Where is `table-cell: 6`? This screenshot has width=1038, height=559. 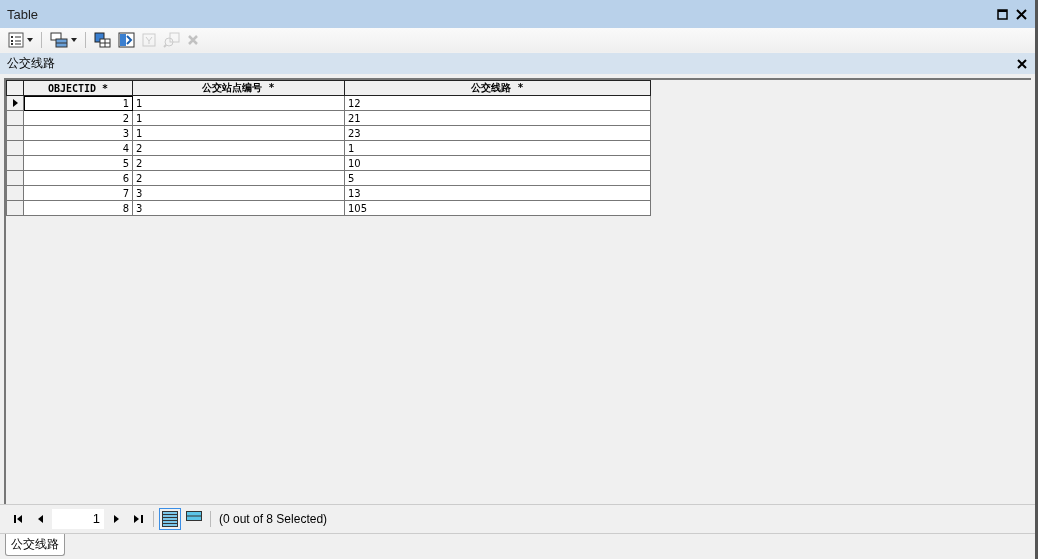 table-cell: 6 is located at coordinates (78, 178).